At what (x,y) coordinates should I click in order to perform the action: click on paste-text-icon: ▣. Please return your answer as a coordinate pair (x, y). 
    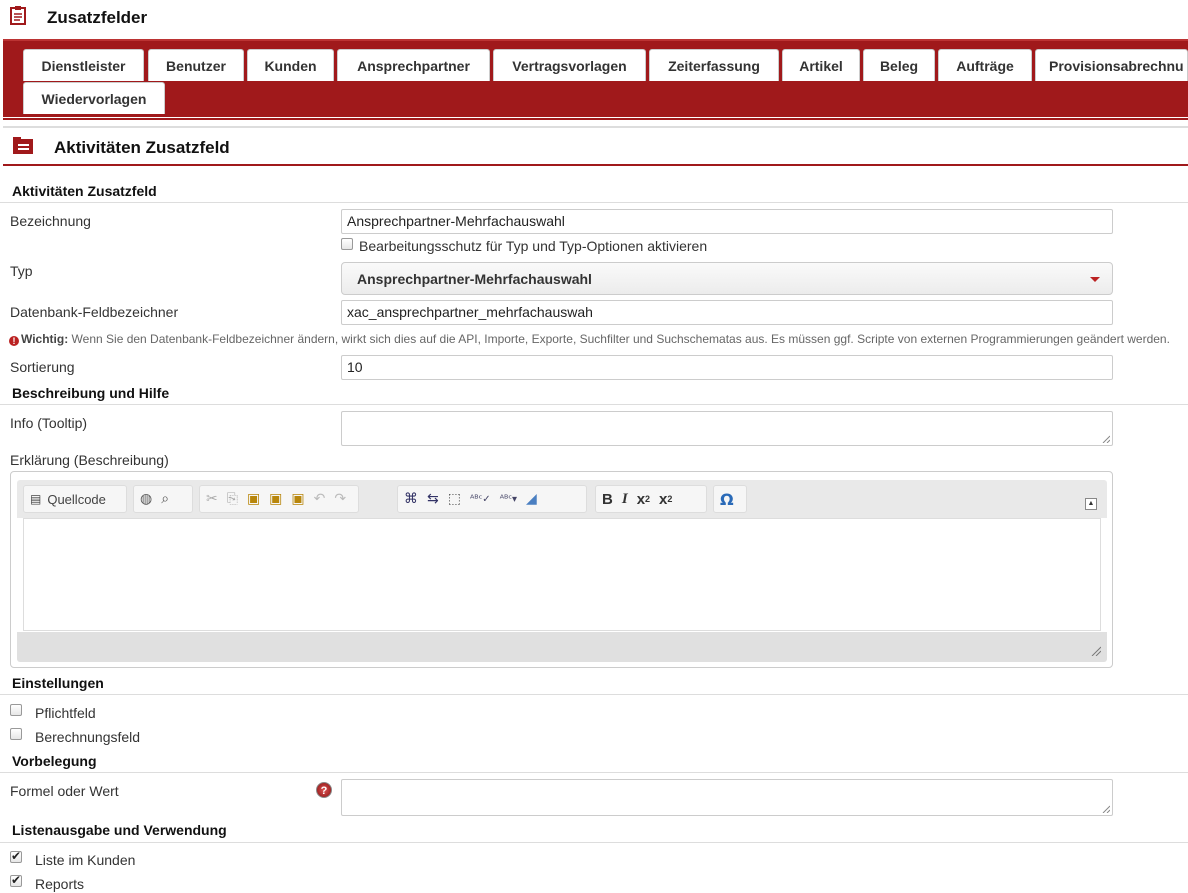
    Looking at the image, I should click on (275, 499).